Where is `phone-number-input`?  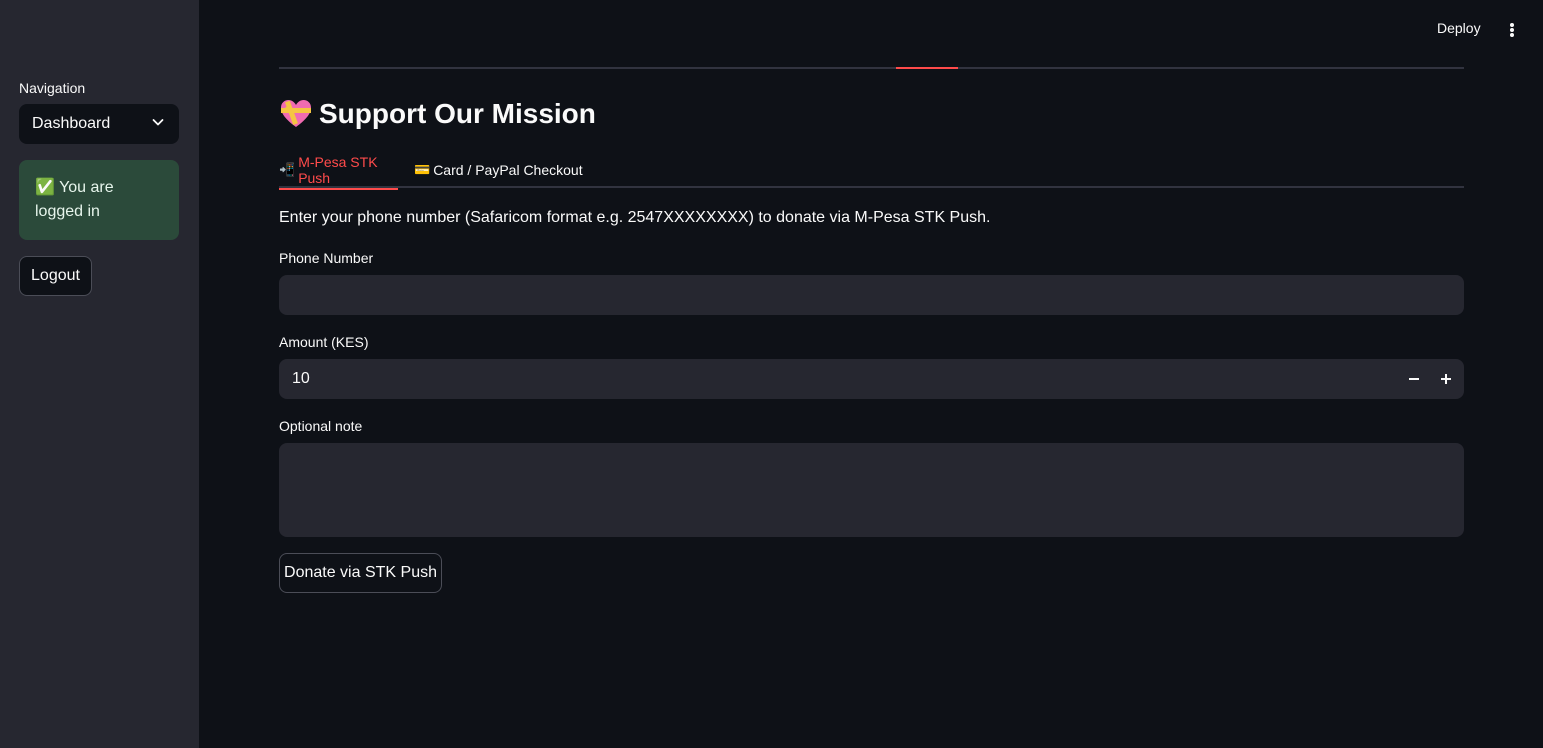
phone-number-input is located at coordinates (871, 295).